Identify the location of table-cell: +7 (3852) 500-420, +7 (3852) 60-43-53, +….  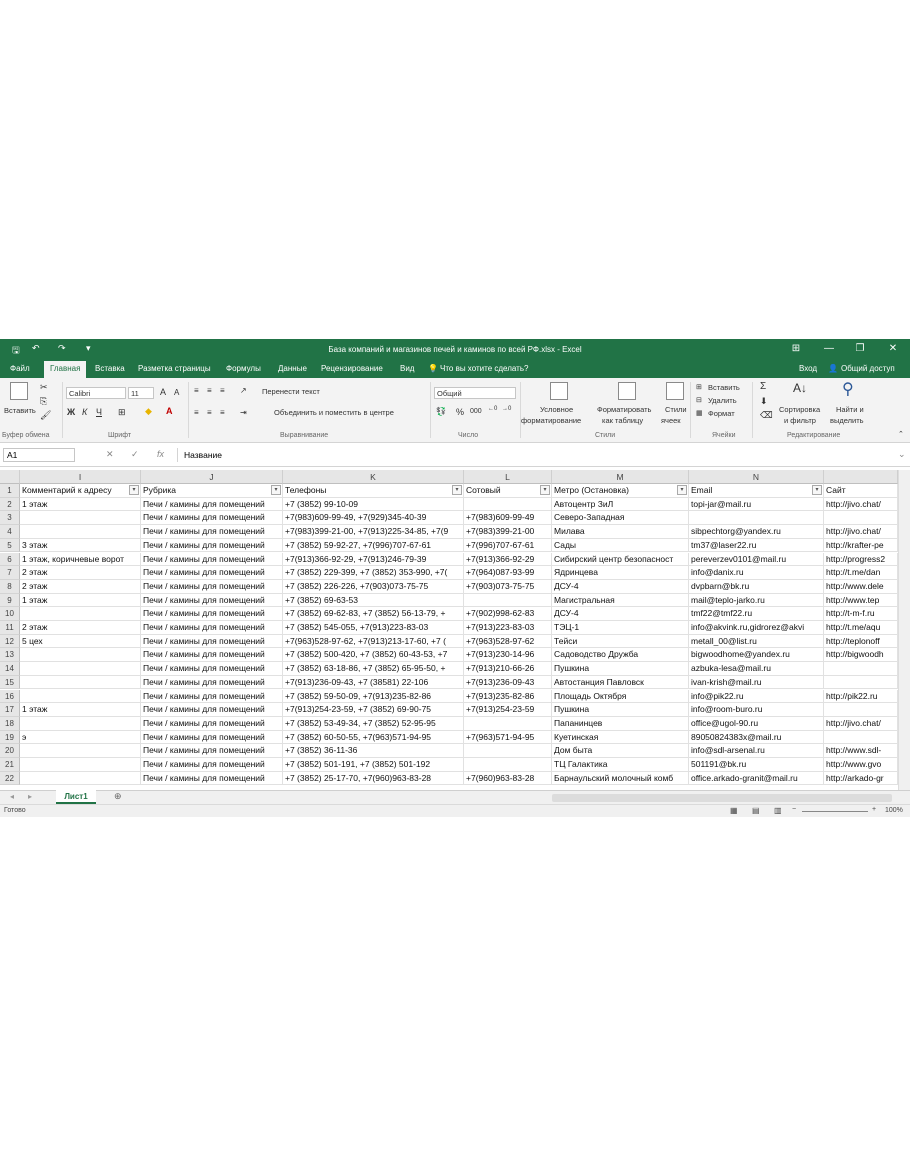
(373, 655).